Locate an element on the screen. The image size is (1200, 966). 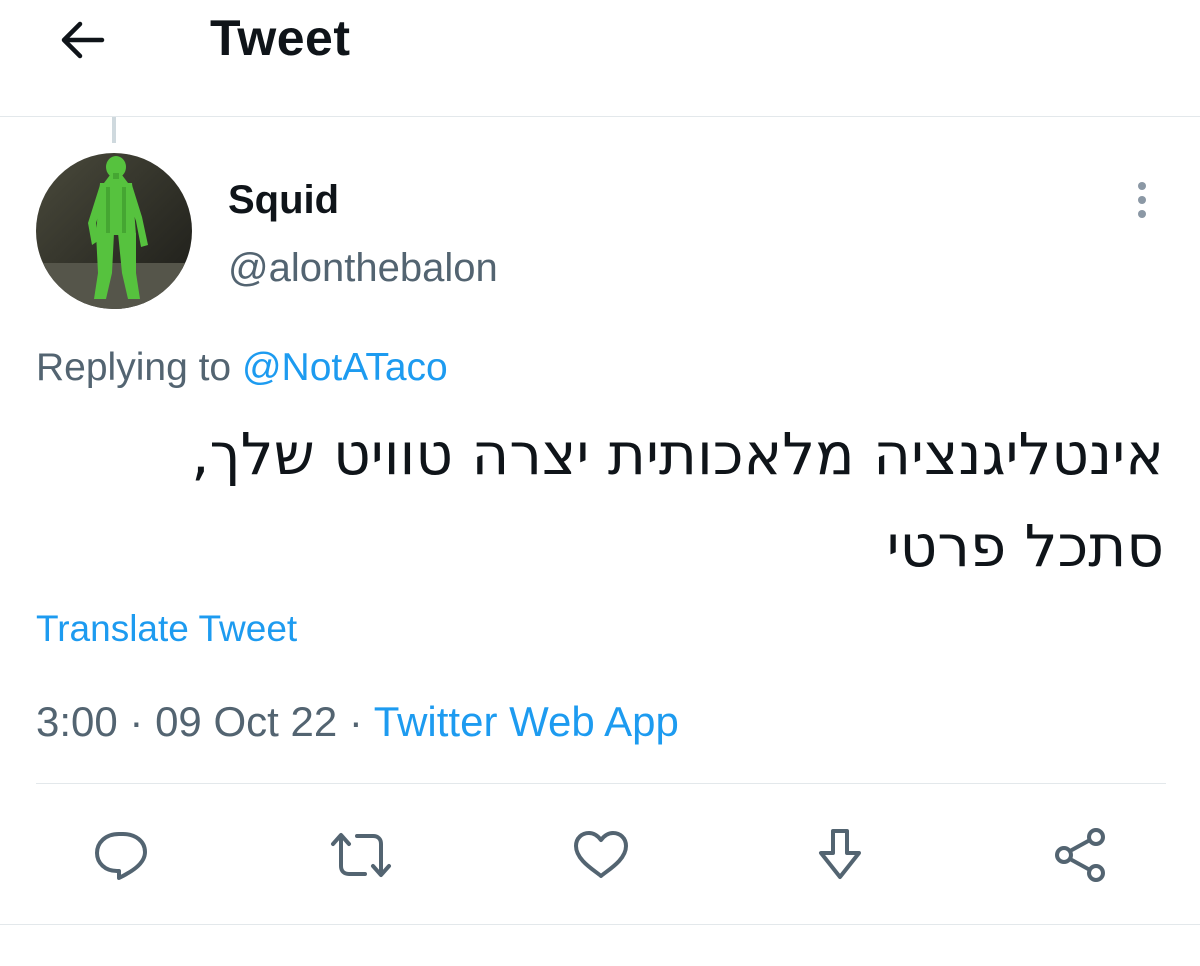
reply-mention-link: @NotATaco is located at coordinates (345, 367).